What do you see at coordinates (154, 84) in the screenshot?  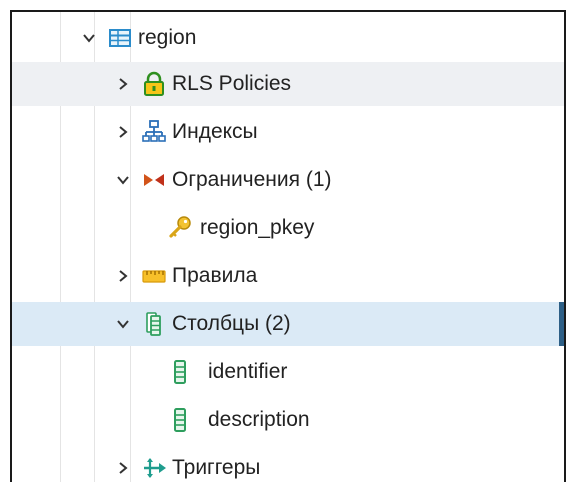 I see `lock-icon` at bounding box center [154, 84].